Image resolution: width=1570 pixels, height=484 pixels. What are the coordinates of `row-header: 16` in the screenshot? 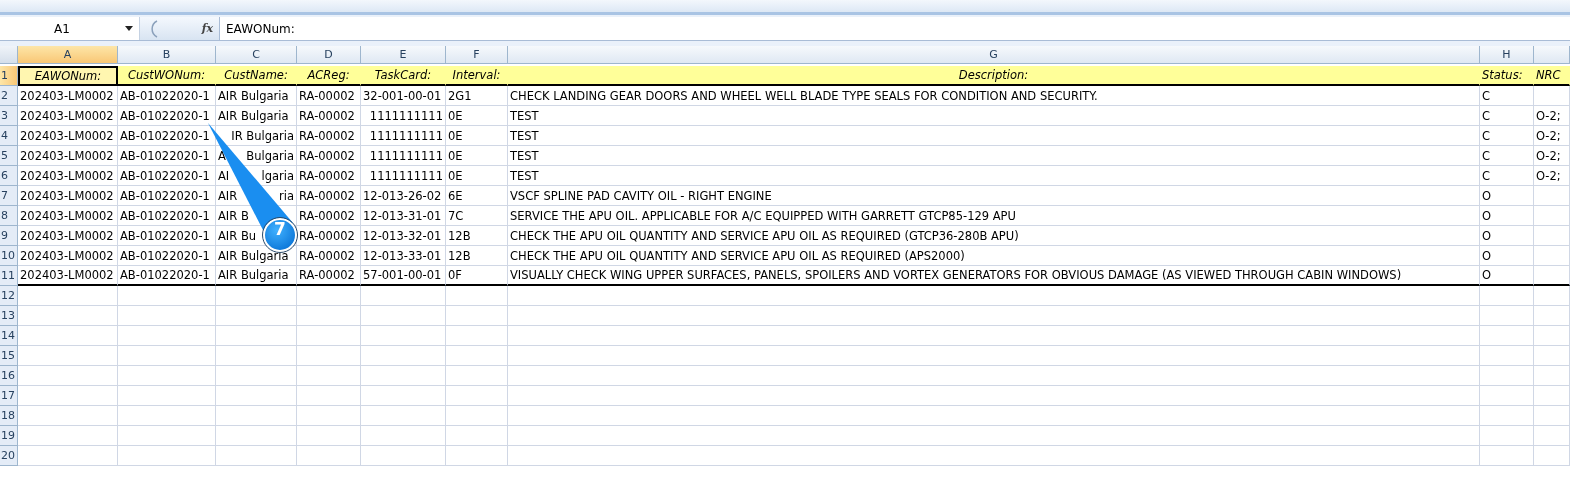 It's located at (9, 376).